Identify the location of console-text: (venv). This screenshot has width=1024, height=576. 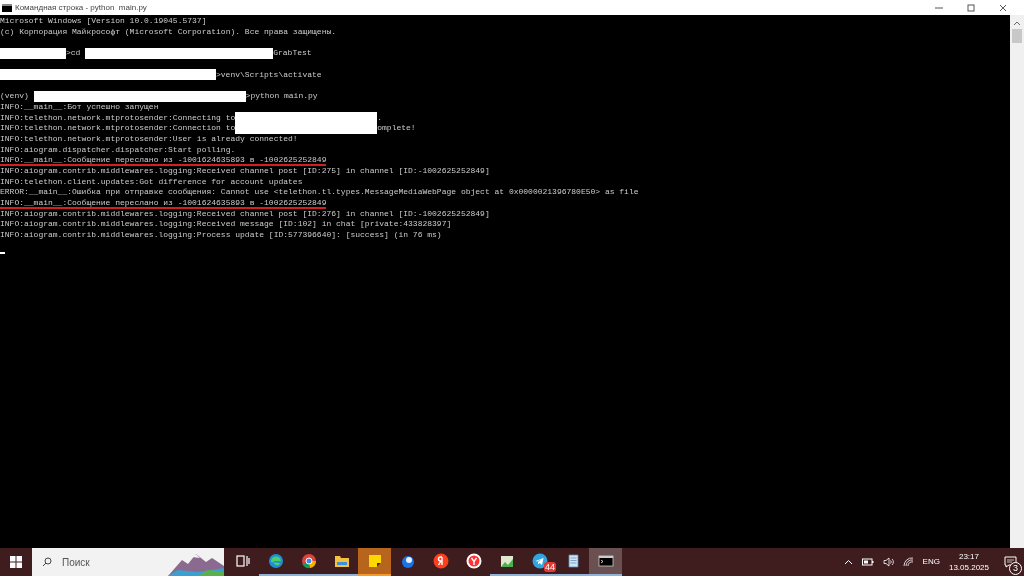
(15, 96).